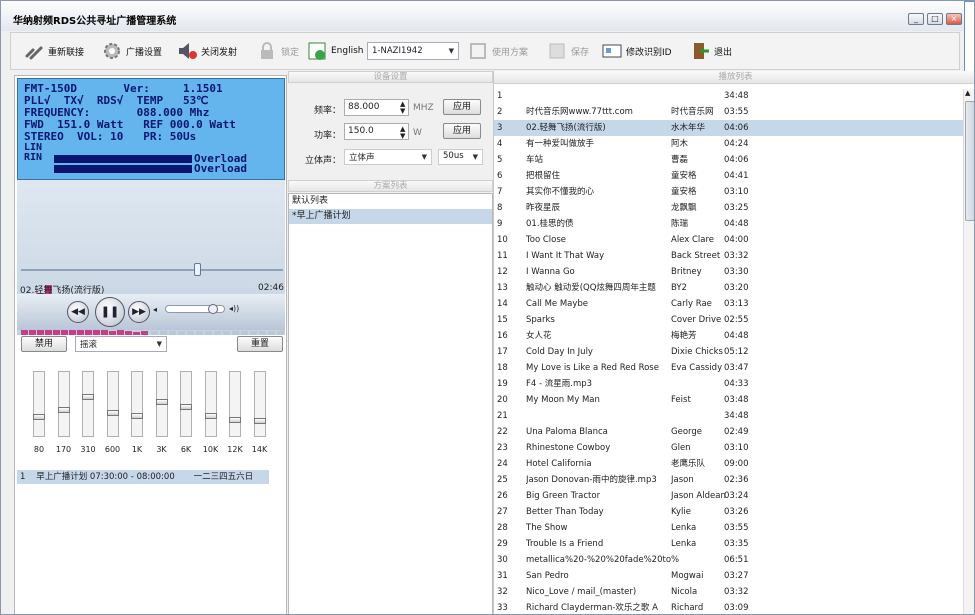 The image size is (975, 615). What do you see at coordinates (88, 449) in the screenshot?
I see `eq-band-label: 310` at bounding box center [88, 449].